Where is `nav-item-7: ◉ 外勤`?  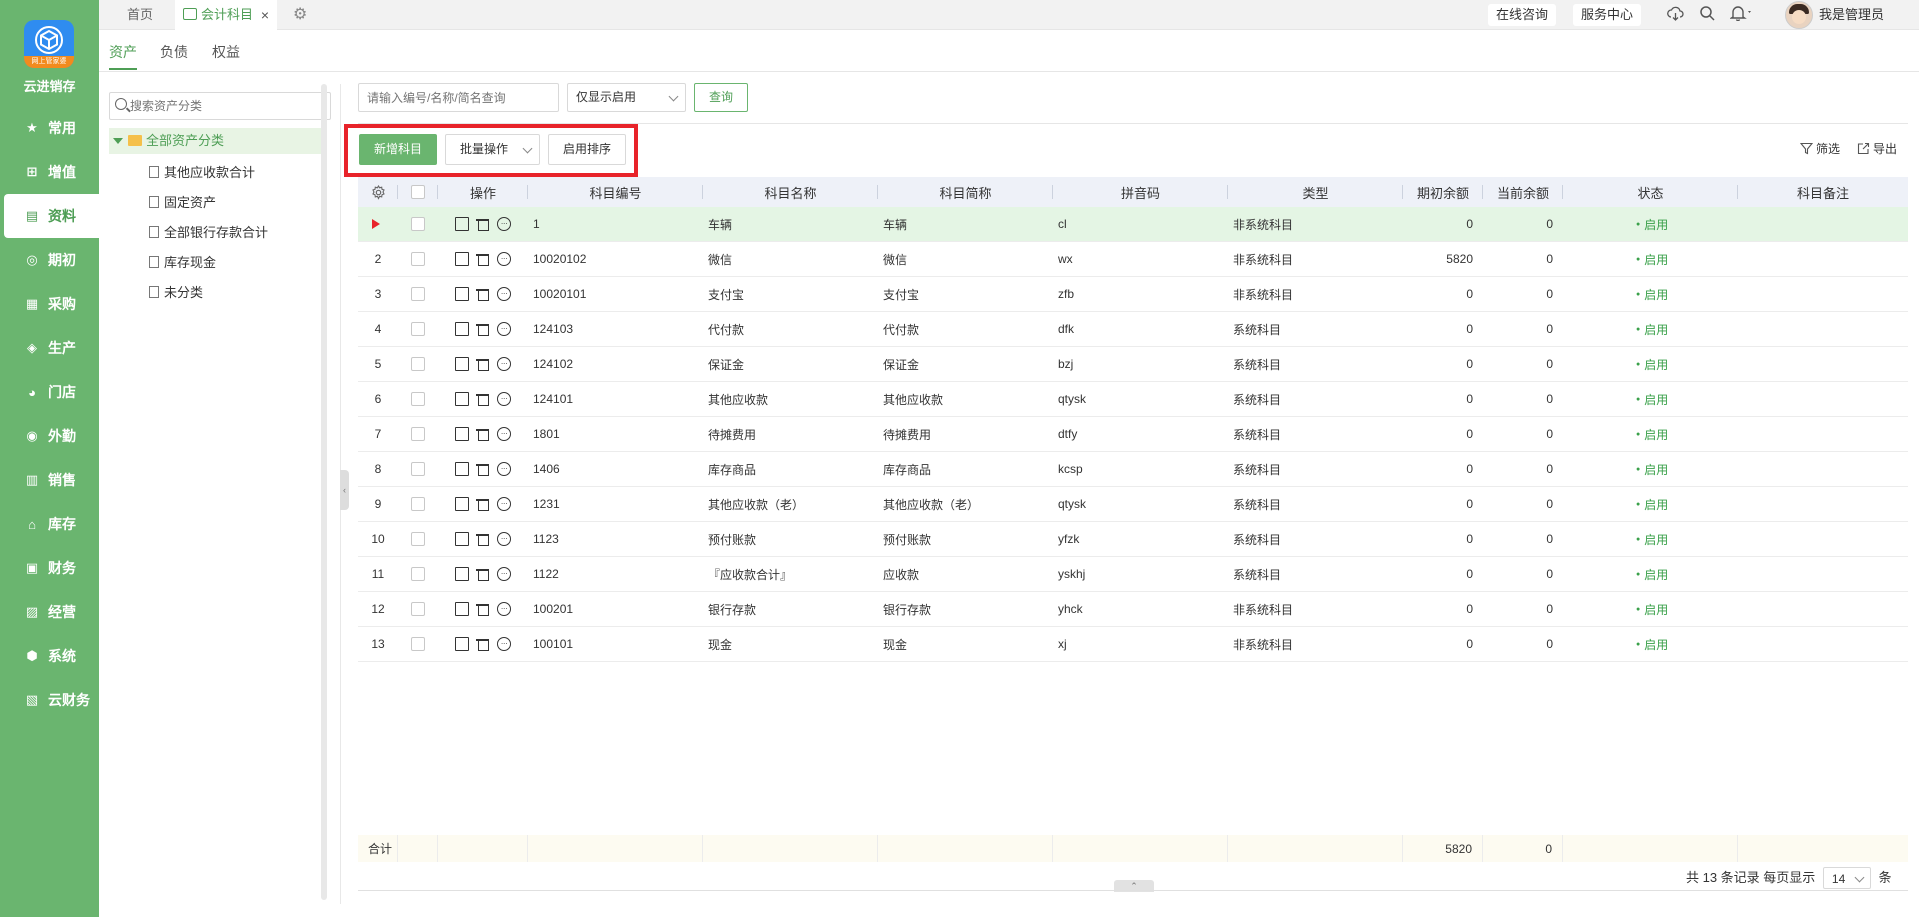
nav-item-7: ◉ 外勤 is located at coordinates (49, 436).